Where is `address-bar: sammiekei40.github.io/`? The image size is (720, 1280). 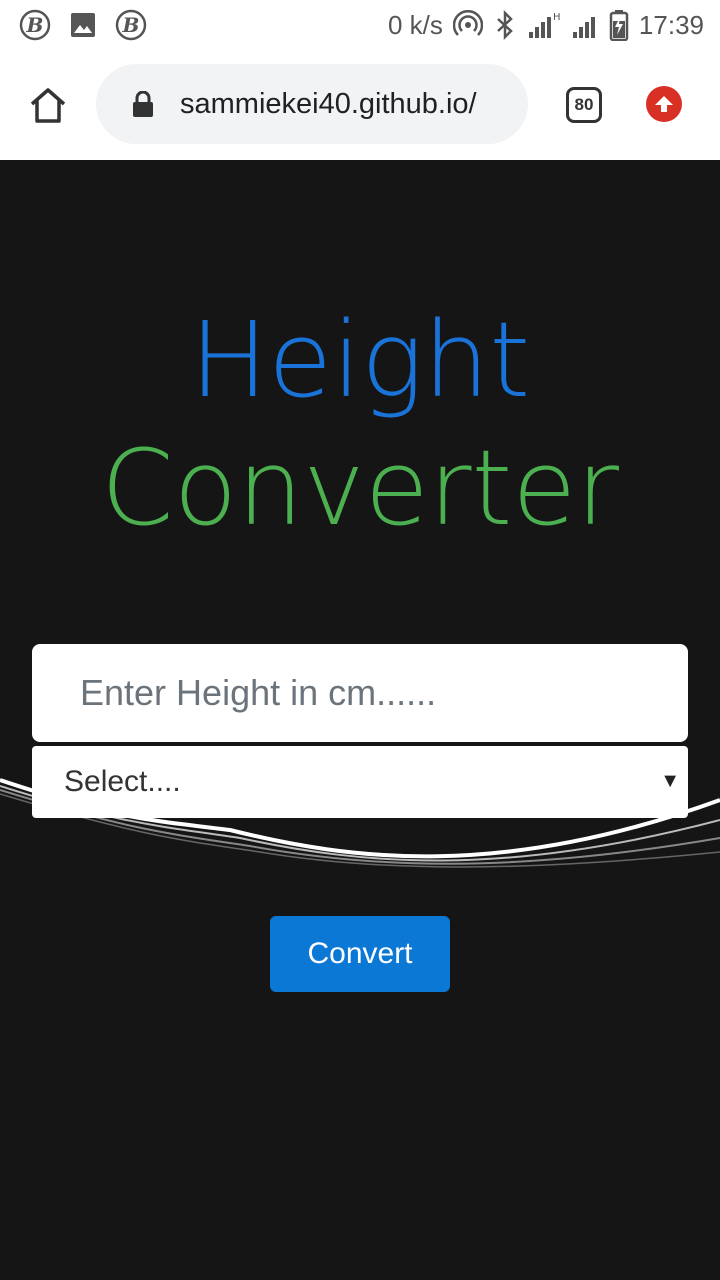
address-bar: sammiekei40.github.io/ is located at coordinates (312, 104).